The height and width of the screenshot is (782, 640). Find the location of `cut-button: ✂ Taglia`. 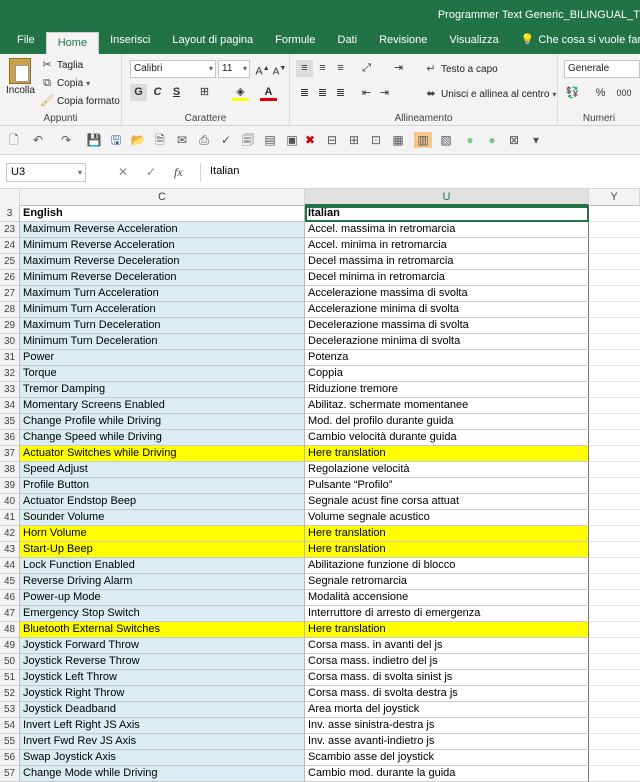

cut-button: ✂ Taglia is located at coordinates (61, 65).